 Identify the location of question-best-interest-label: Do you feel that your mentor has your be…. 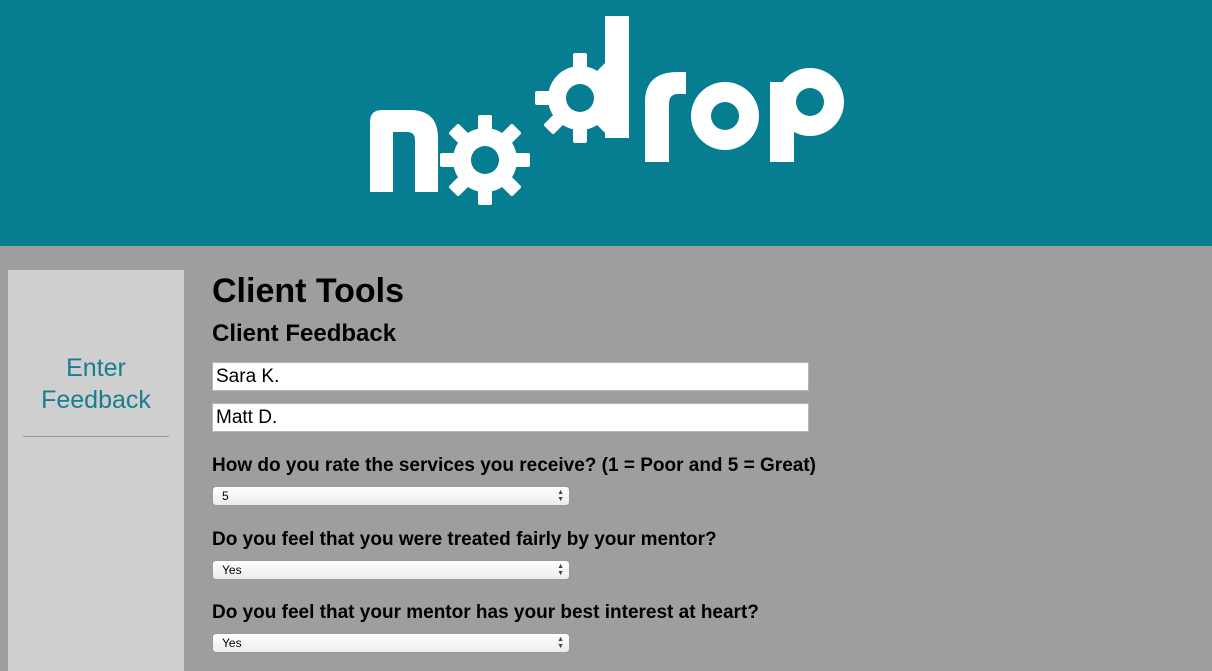
(485, 612).